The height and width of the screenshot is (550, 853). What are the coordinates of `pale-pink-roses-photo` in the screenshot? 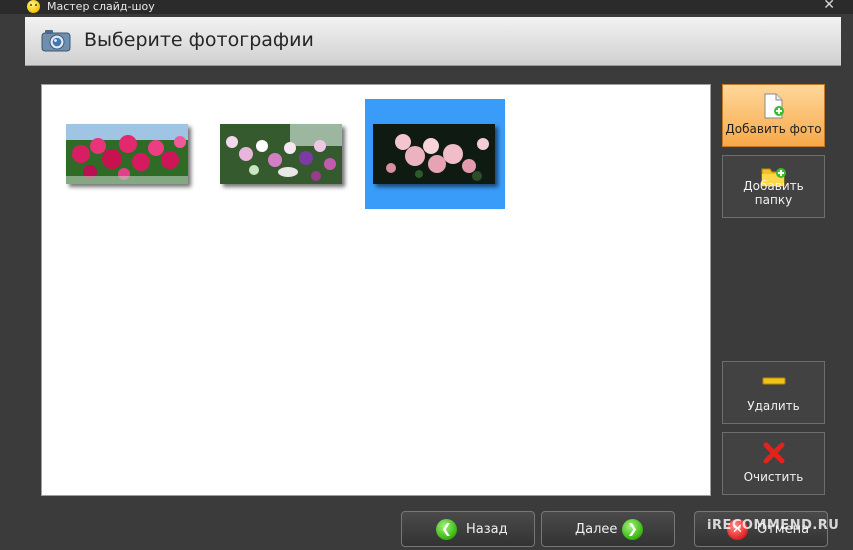 It's located at (434, 154).